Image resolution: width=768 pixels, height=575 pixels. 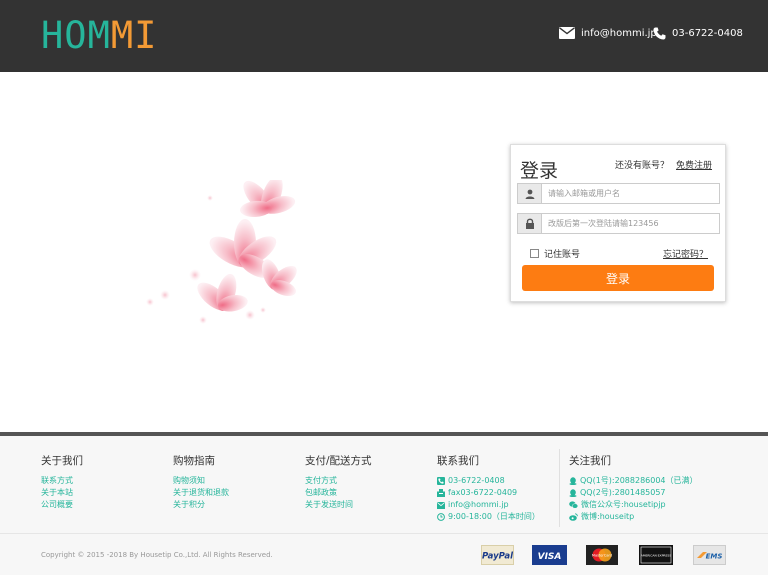 I want to click on site-header: HOMMI info@hommi.jp 03-6722-0408, so click(x=384, y=36).